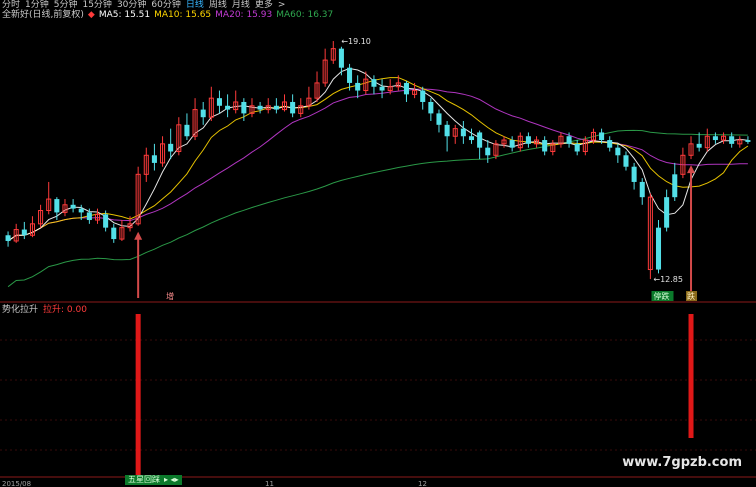 The image size is (756, 487). I want to click on watermark: www.7gpzb.com, so click(682, 462).